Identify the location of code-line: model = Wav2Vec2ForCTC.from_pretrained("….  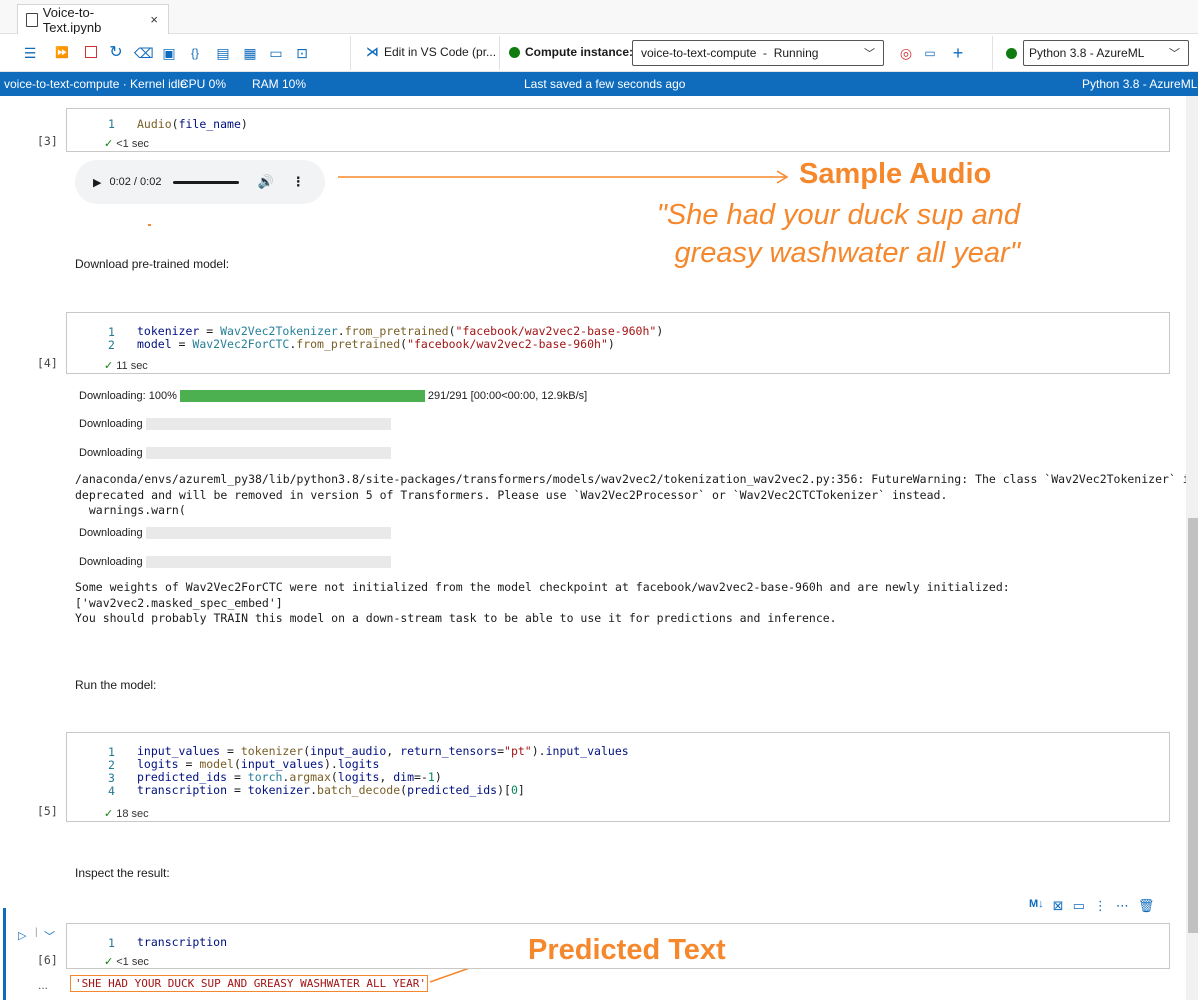
(376, 344).